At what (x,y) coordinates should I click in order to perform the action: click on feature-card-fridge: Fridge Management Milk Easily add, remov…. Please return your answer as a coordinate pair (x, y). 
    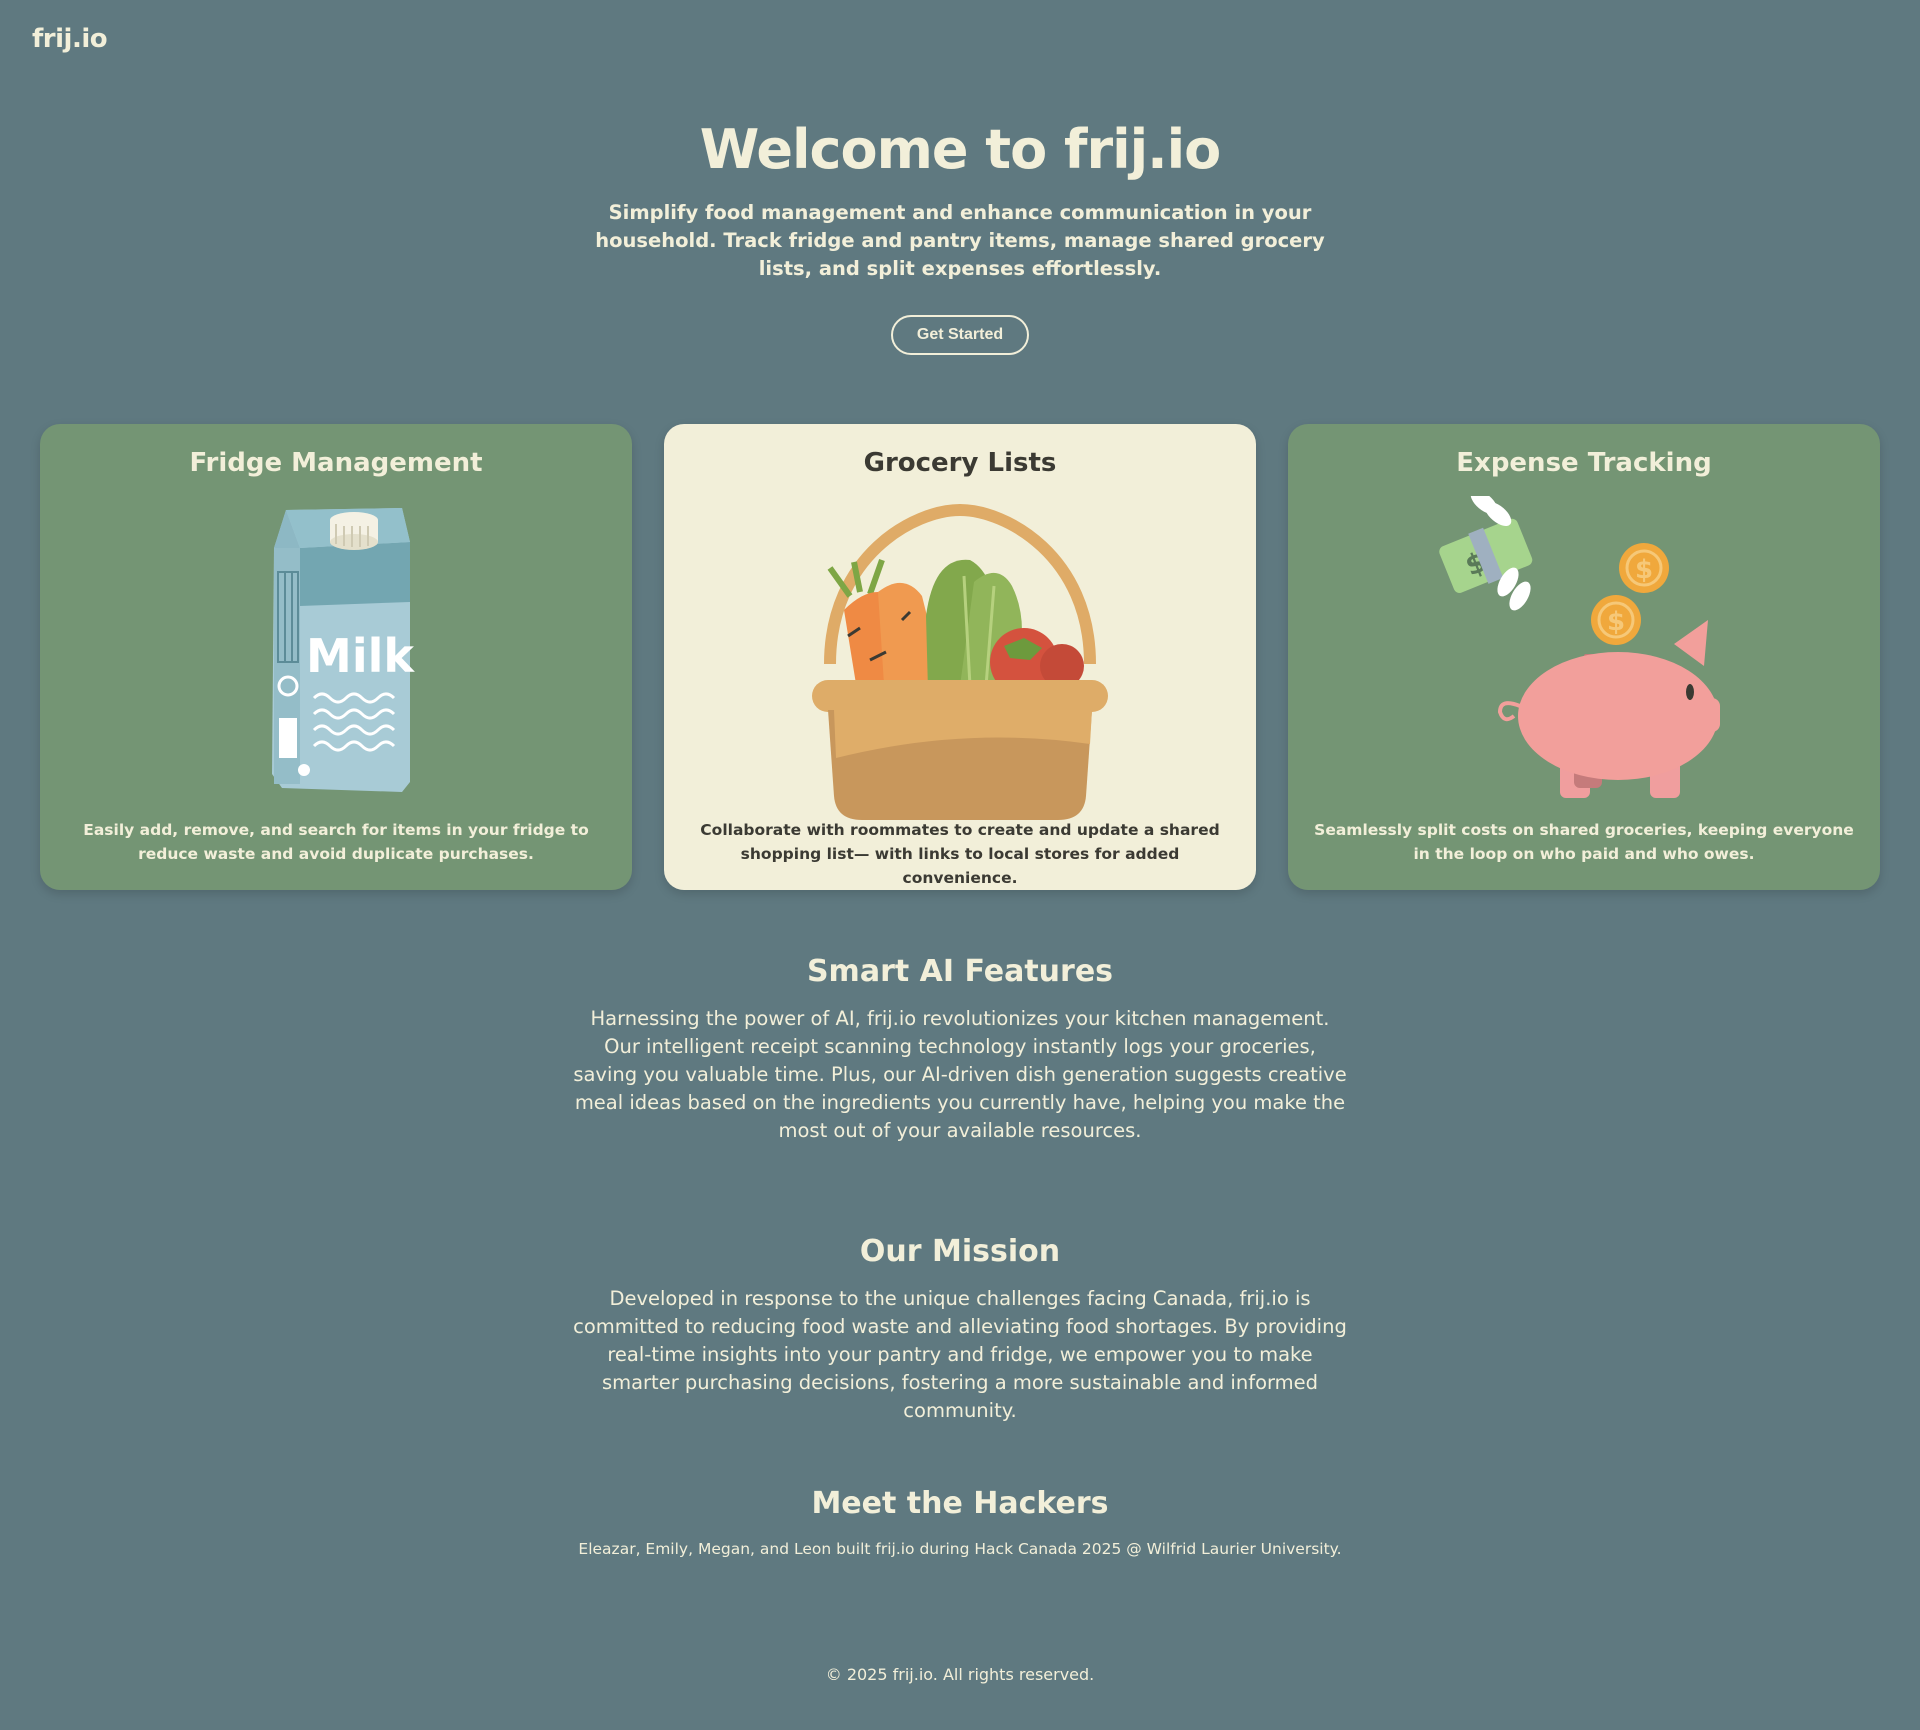
    Looking at the image, I should click on (336, 657).